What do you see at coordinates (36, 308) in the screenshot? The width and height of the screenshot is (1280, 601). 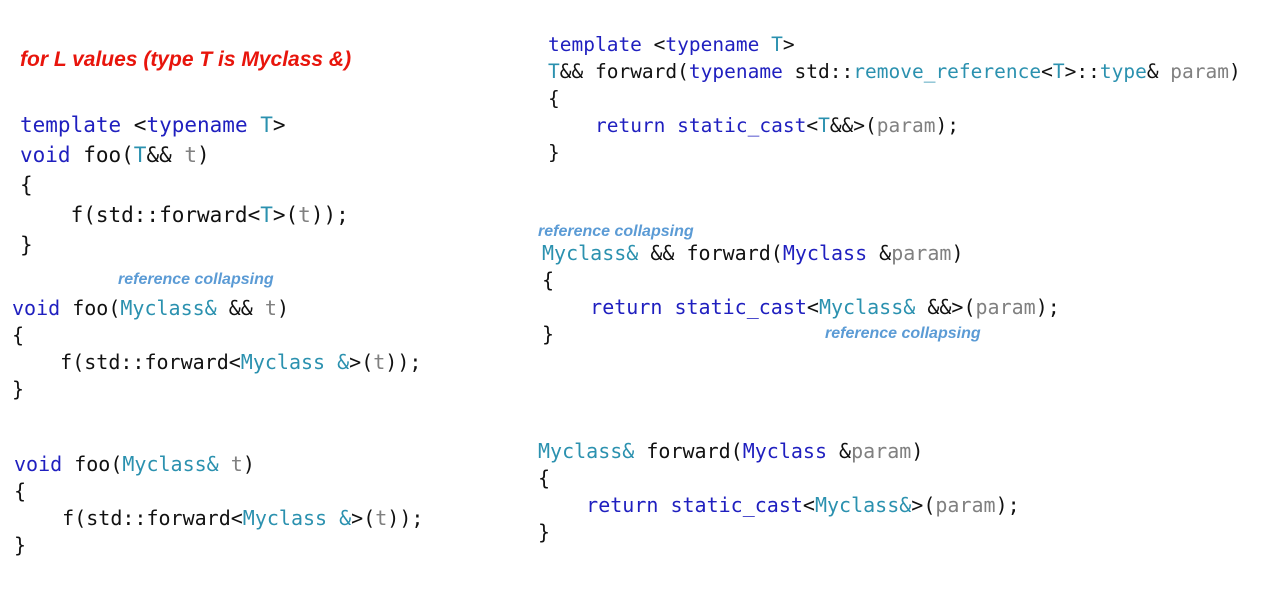 I see `keyword-token: void` at bounding box center [36, 308].